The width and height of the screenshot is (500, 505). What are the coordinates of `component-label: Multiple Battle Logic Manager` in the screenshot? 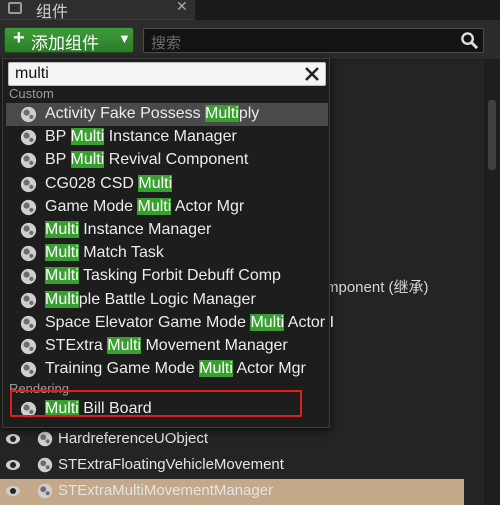 It's located at (150, 299).